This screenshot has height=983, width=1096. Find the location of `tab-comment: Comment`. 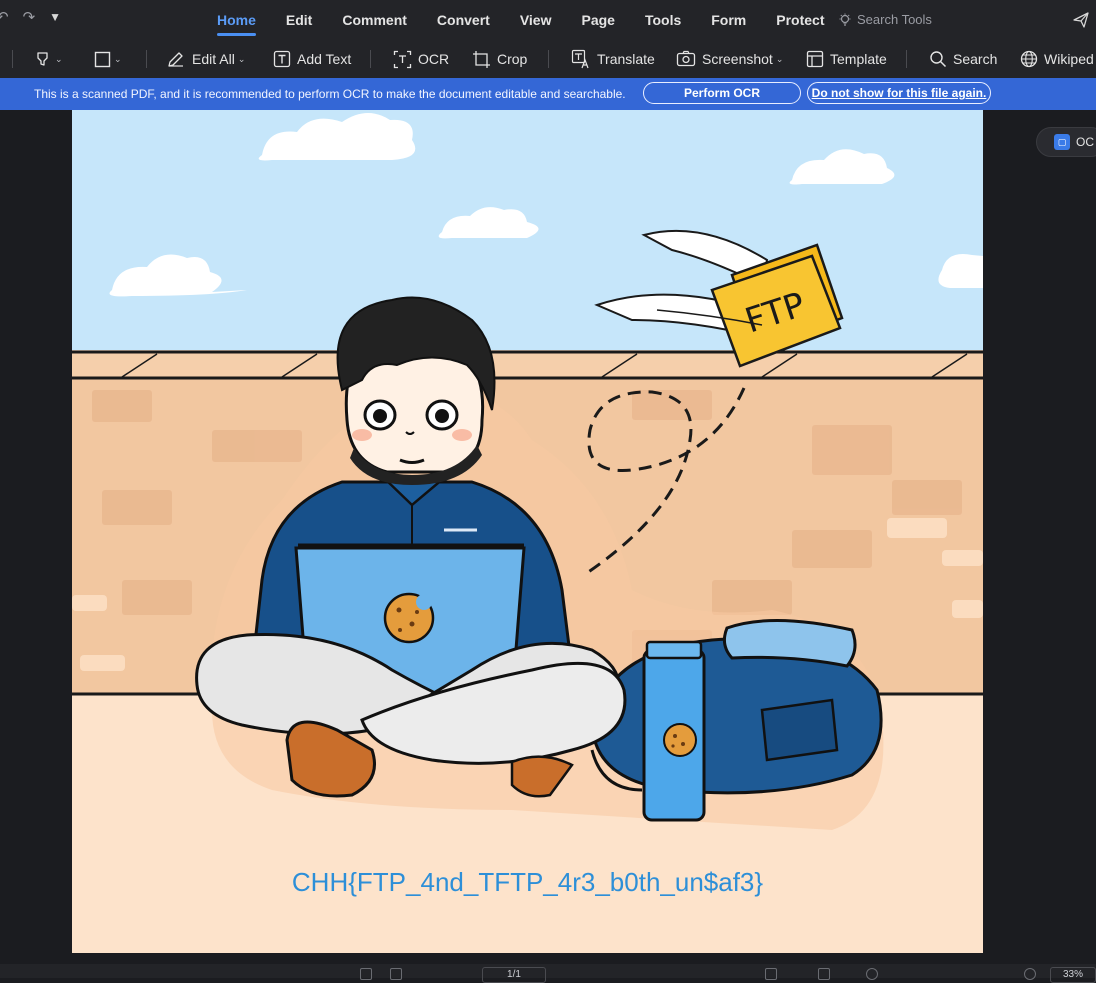

tab-comment: Comment is located at coordinates (374, 20).